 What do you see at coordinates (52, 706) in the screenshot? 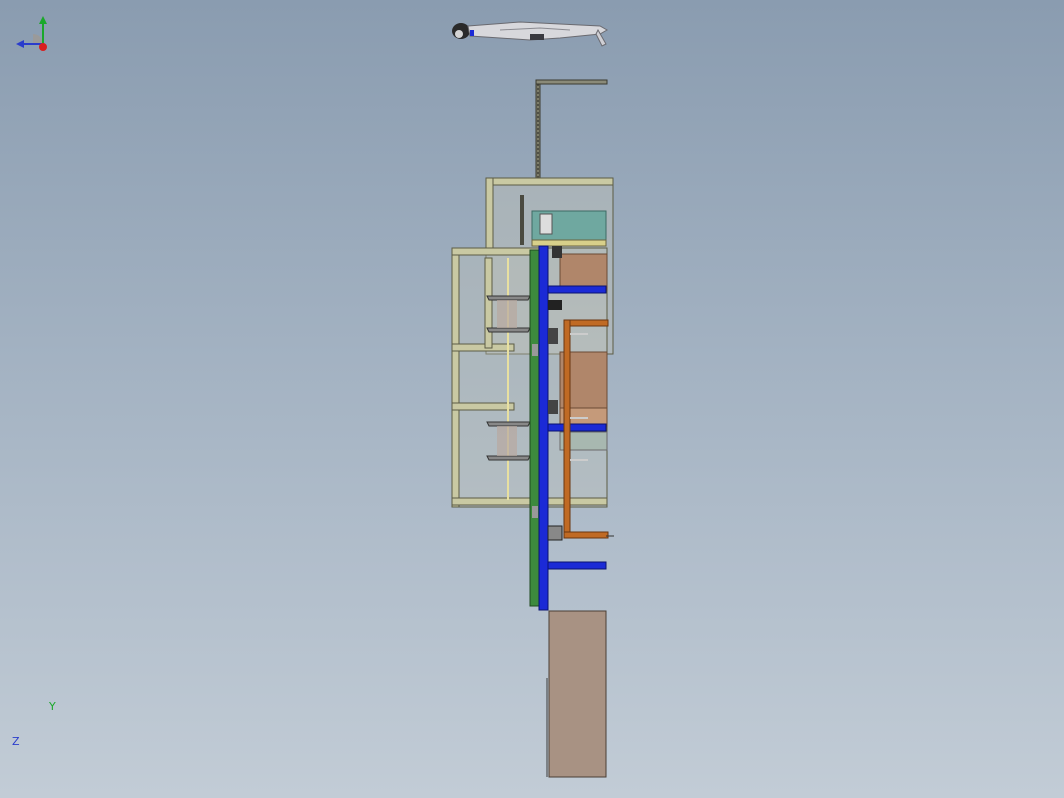
I see `axis-y-label: Y` at bounding box center [52, 706].